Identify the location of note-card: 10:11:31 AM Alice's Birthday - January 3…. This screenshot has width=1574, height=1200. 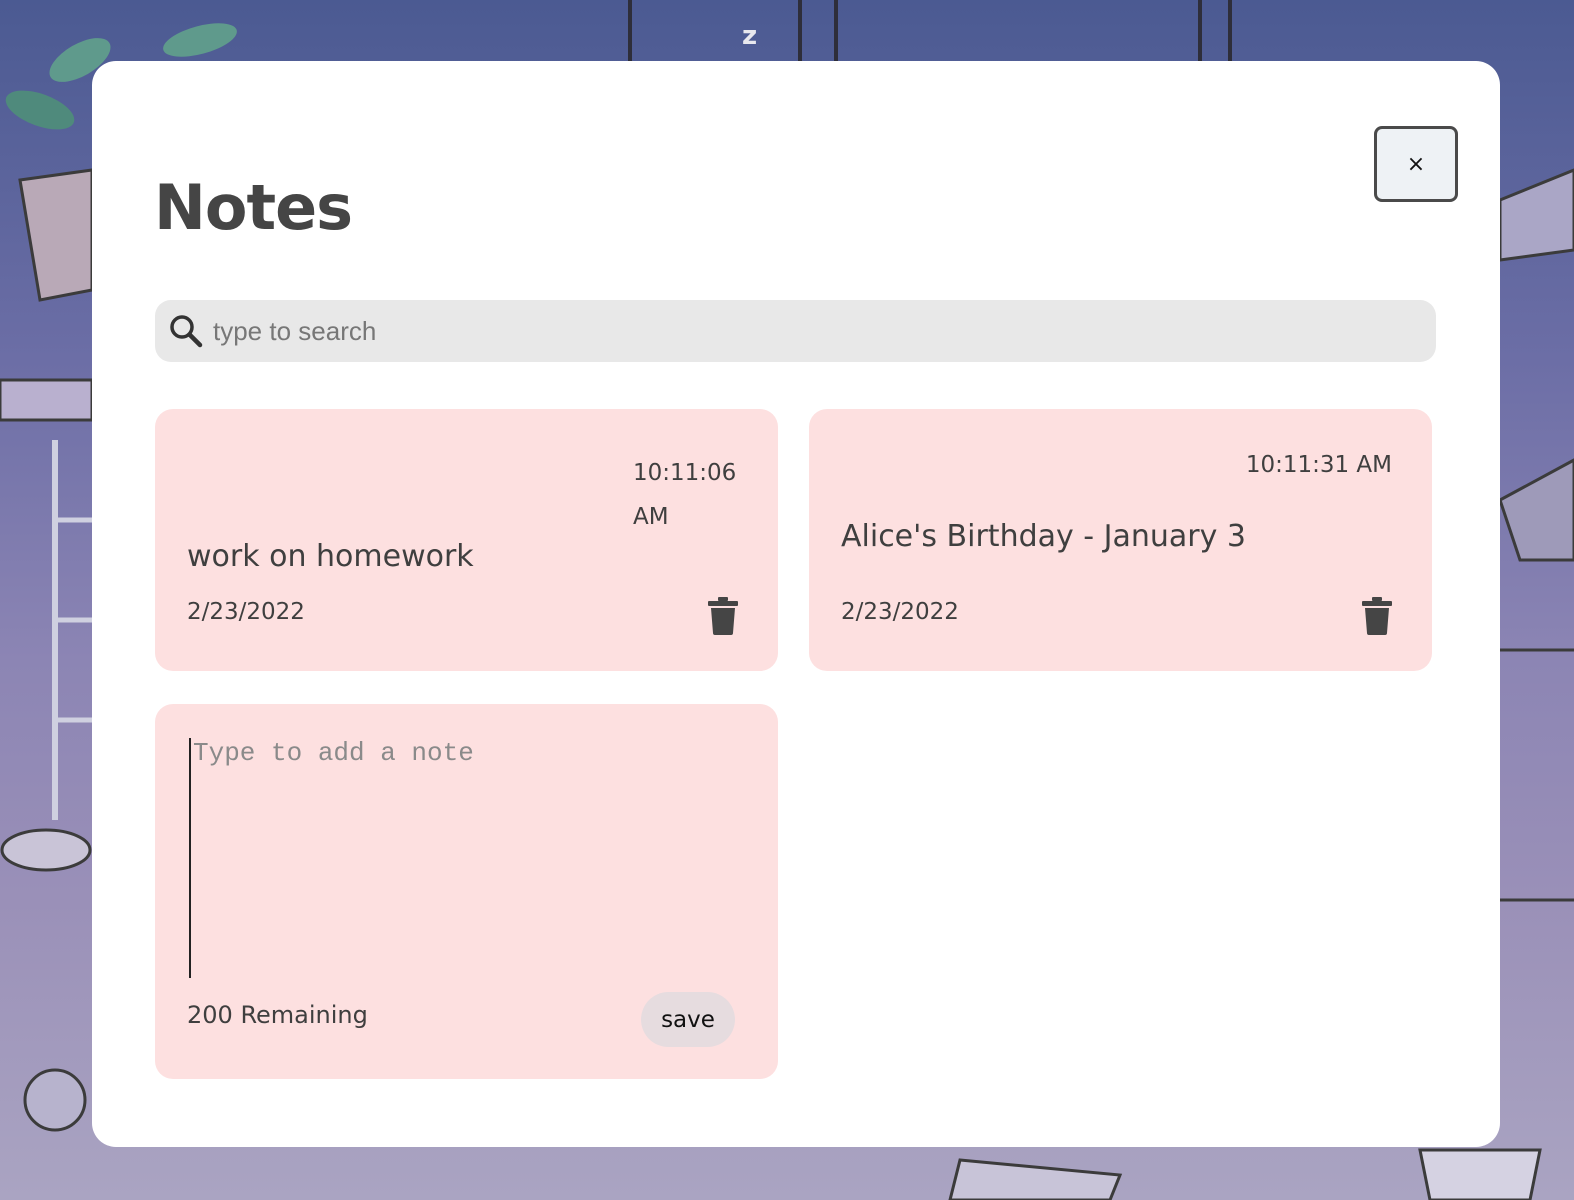
(1120, 540).